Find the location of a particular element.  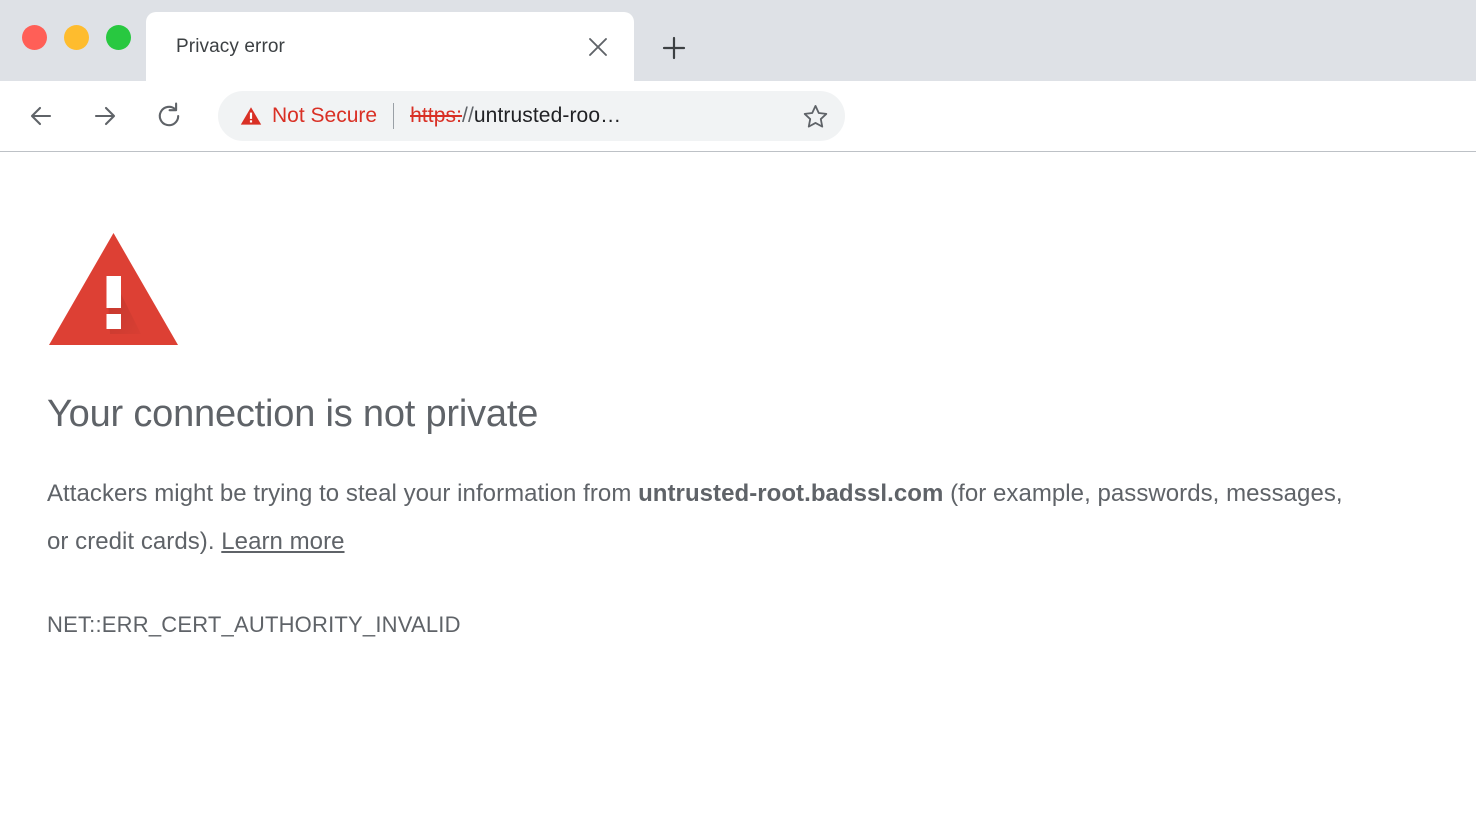

warning-triangle-icon-large is located at coordinates (736, 289).